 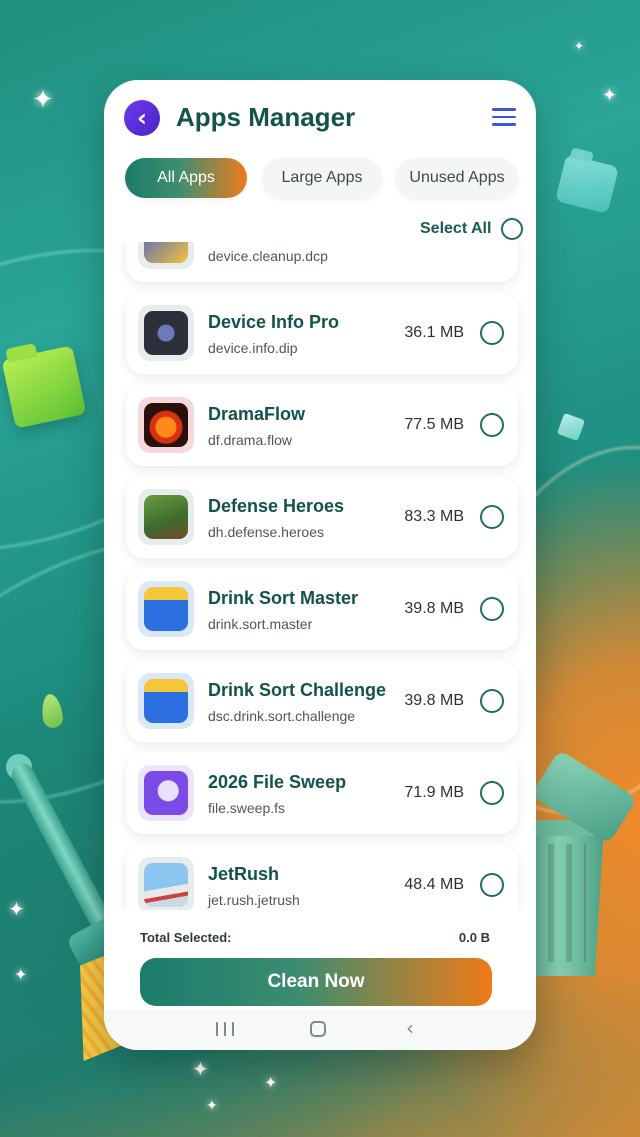 I want to click on app-package: device.info.dip, so click(x=253, y=348).